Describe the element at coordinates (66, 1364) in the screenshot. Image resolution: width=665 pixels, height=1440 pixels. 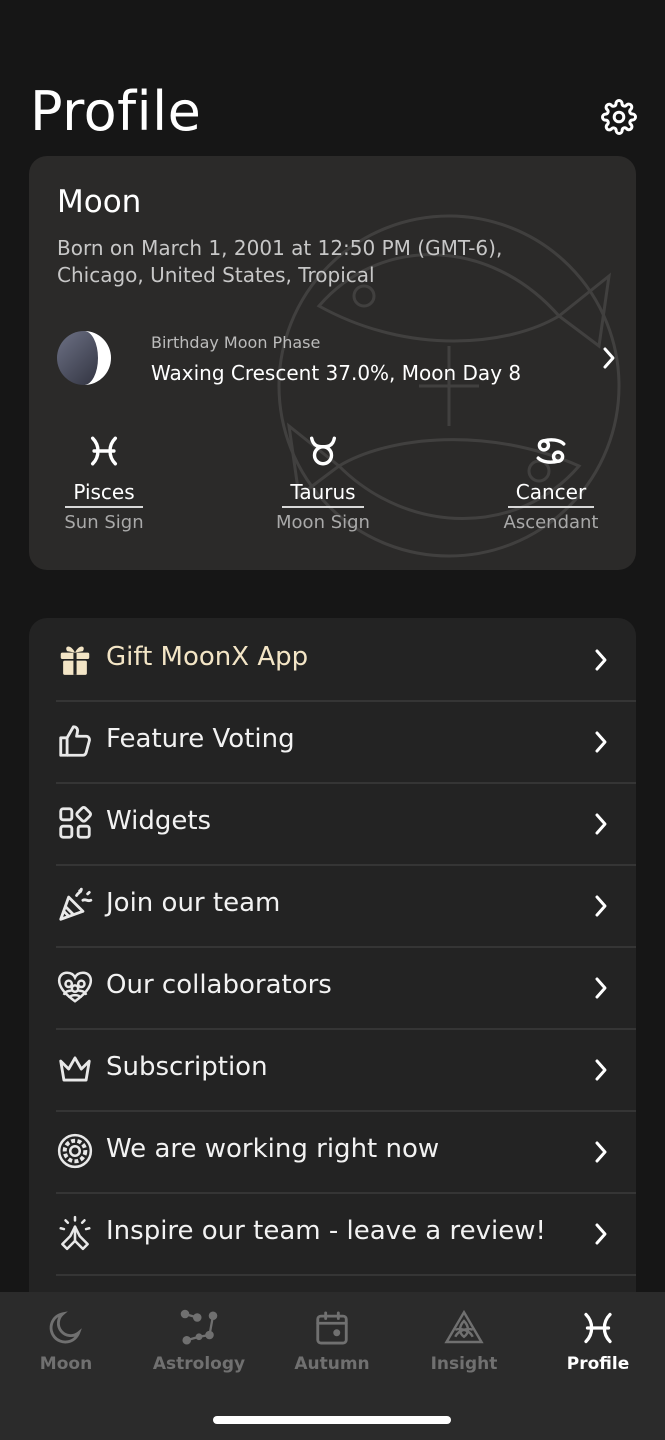
I see `tab-label: Moon` at that location.